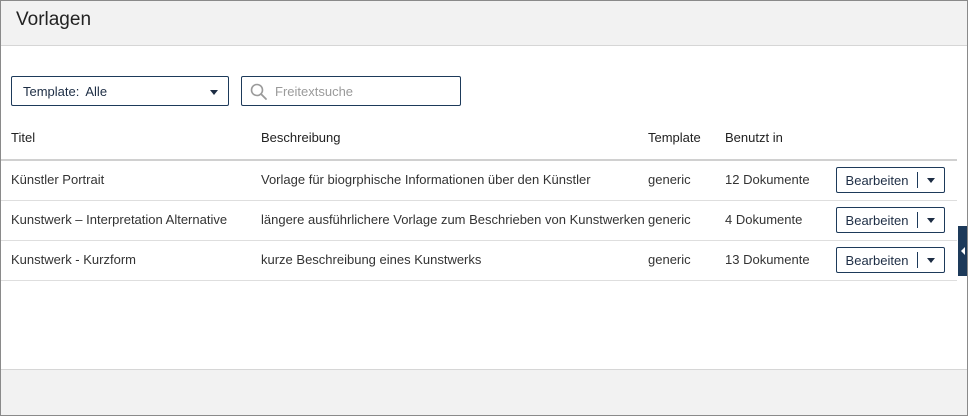  I want to click on column-header-template: Template, so click(674, 137).